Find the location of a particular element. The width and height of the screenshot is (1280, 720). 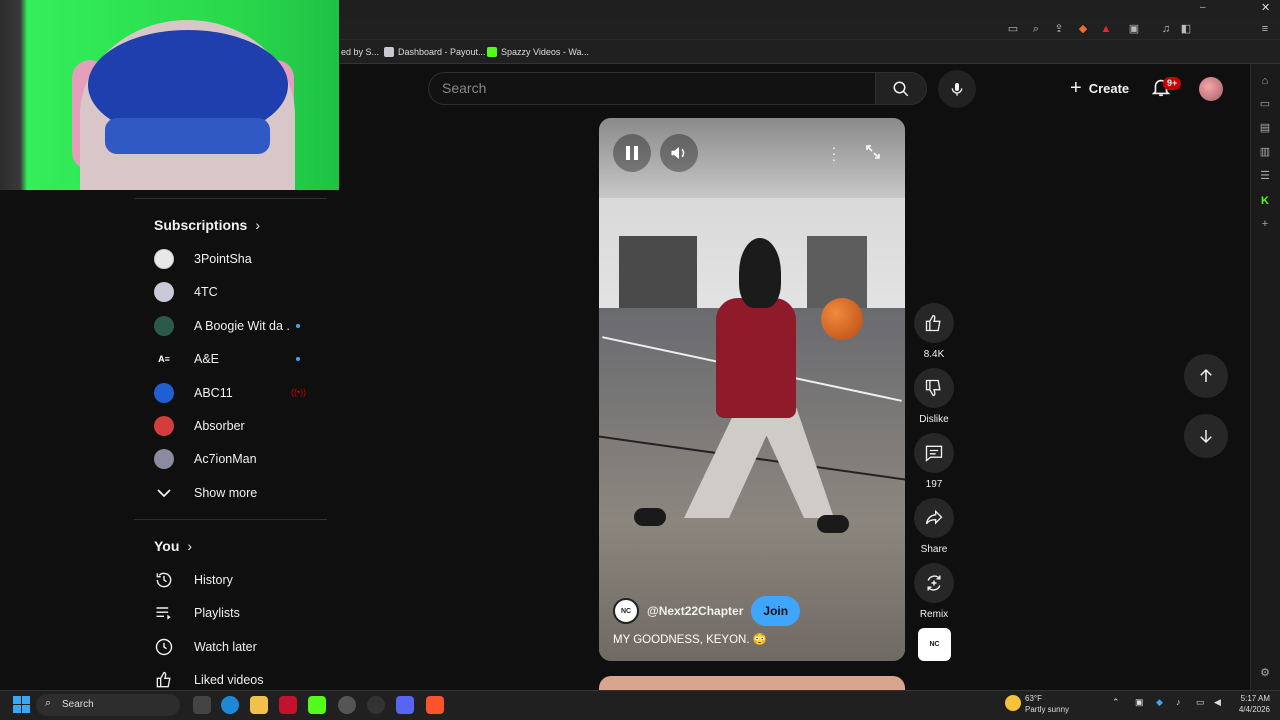

close-window-icon: ✕ is located at coordinates (1265, 7).